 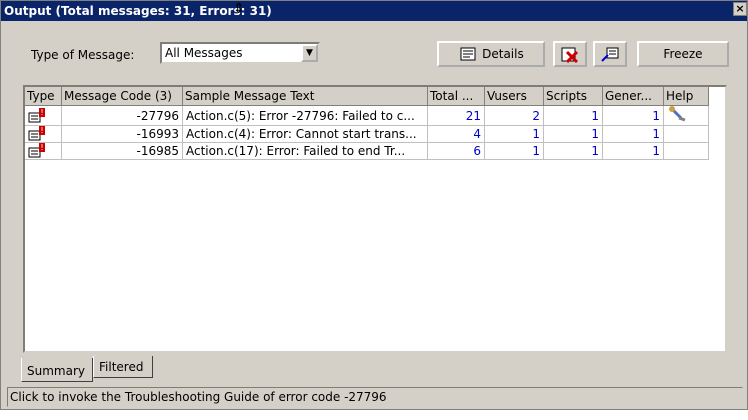 I want to click on wrench-icon, so click(x=679, y=114).